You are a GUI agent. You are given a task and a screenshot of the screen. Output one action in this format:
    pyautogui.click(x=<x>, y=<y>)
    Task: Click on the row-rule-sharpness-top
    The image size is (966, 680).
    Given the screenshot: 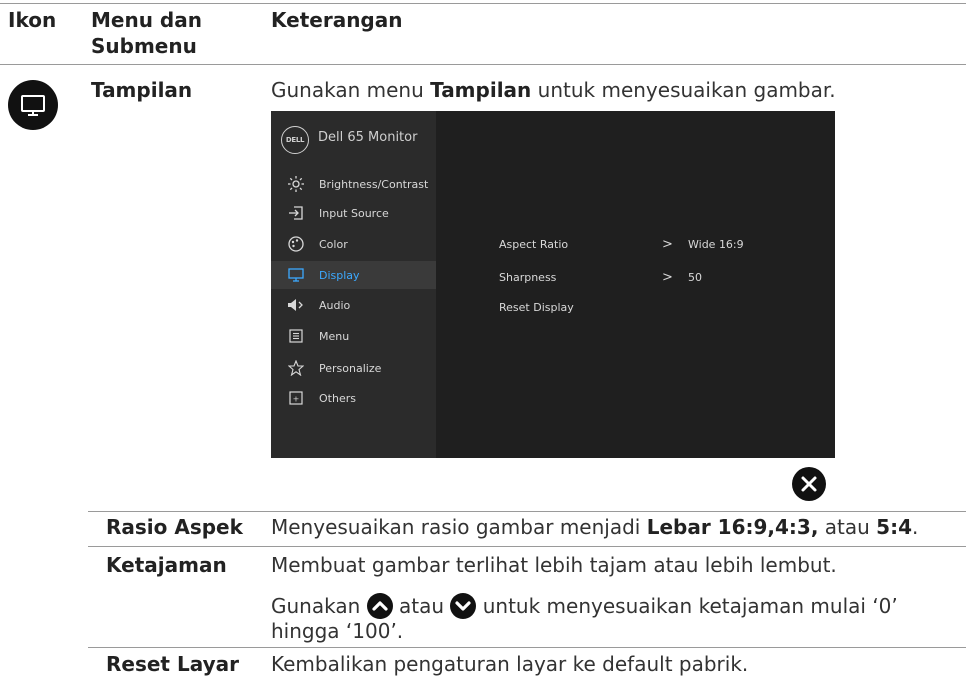 What is the action you would take?
    pyautogui.click(x=527, y=546)
    